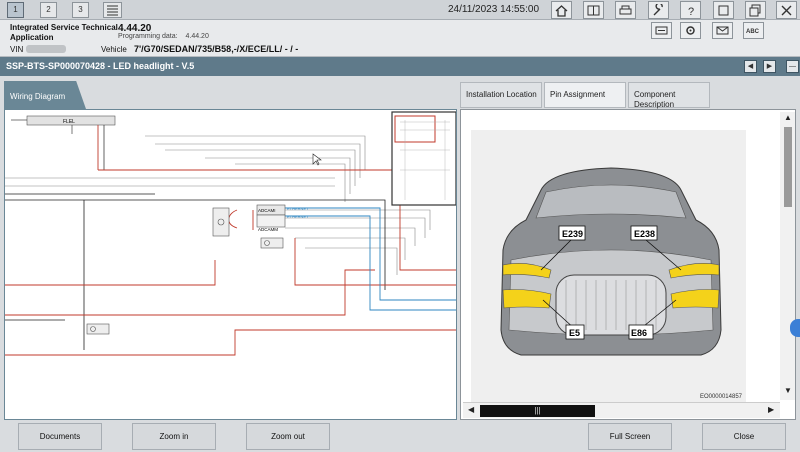 The image size is (800, 452). I want to click on previous-arrow-icon: ◀, so click(750, 66).